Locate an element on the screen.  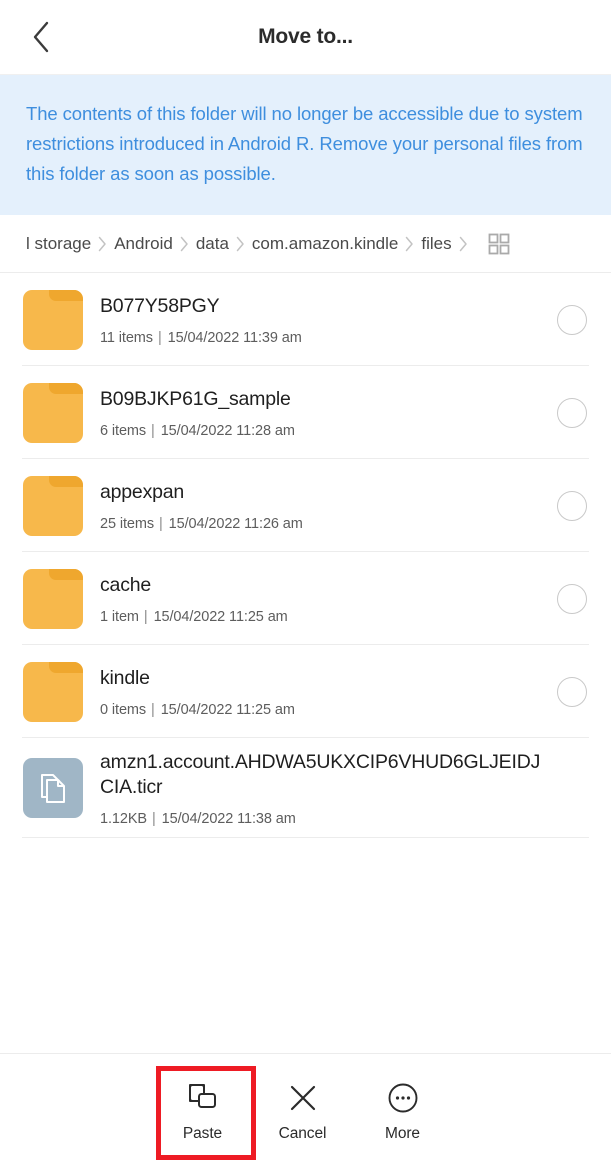
grid-view-icon is located at coordinates (499, 244).